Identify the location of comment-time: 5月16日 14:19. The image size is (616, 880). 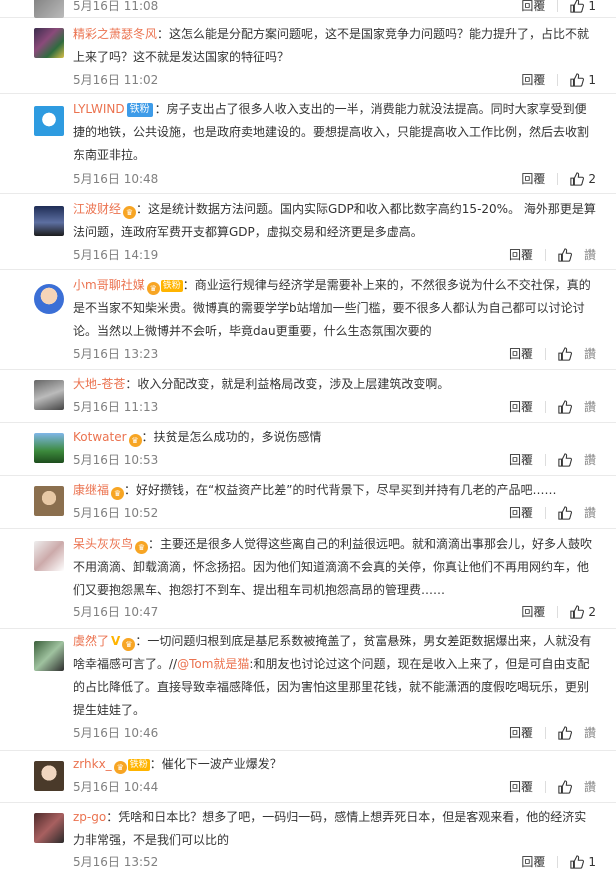
(116, 255).